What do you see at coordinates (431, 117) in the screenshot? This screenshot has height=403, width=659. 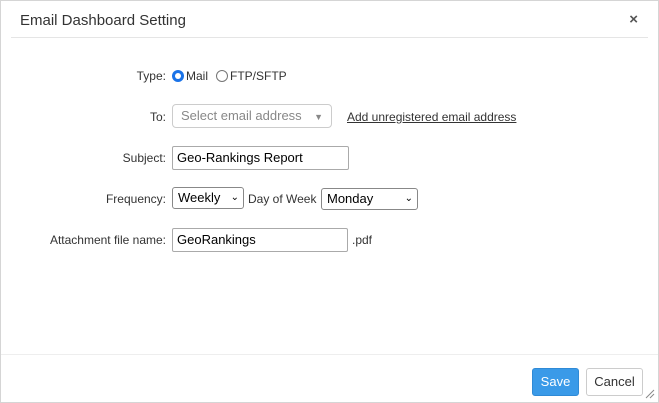 I see `add-unregistered-email-link: Add unregistered email address` at bounding box center [431, 117].